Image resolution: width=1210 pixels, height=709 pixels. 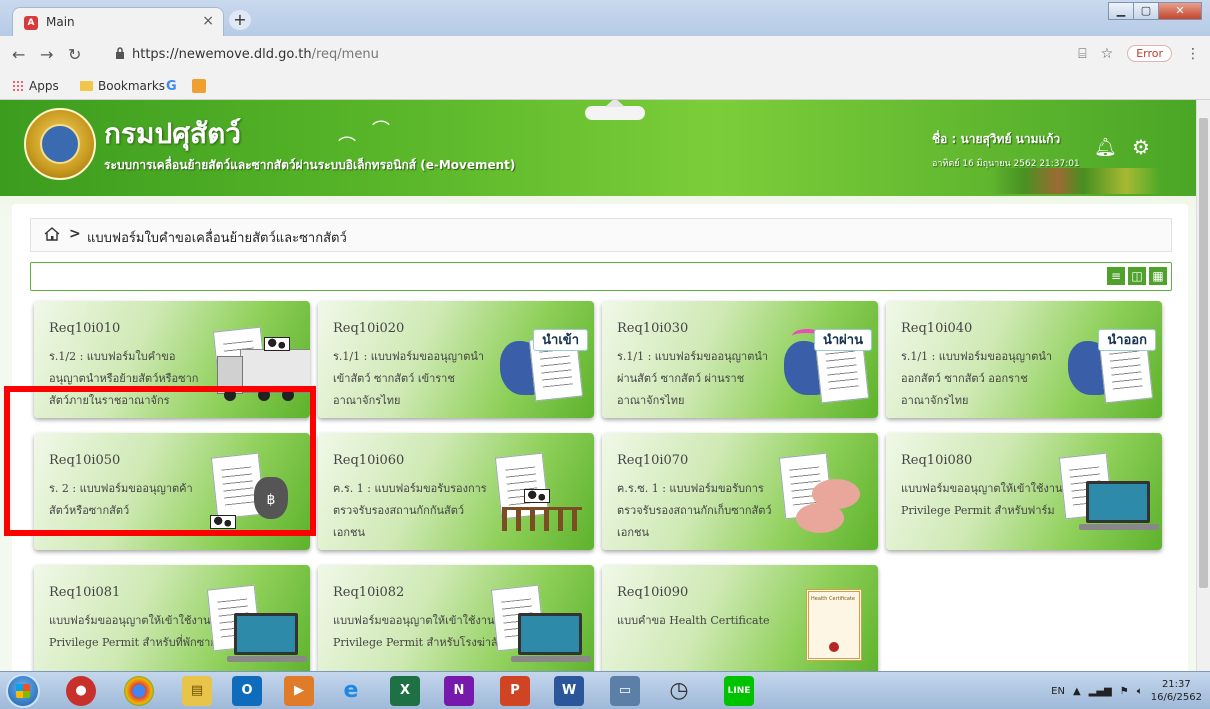 I want to click on internet-explorer-icon: e, so click(x=351, y=691).